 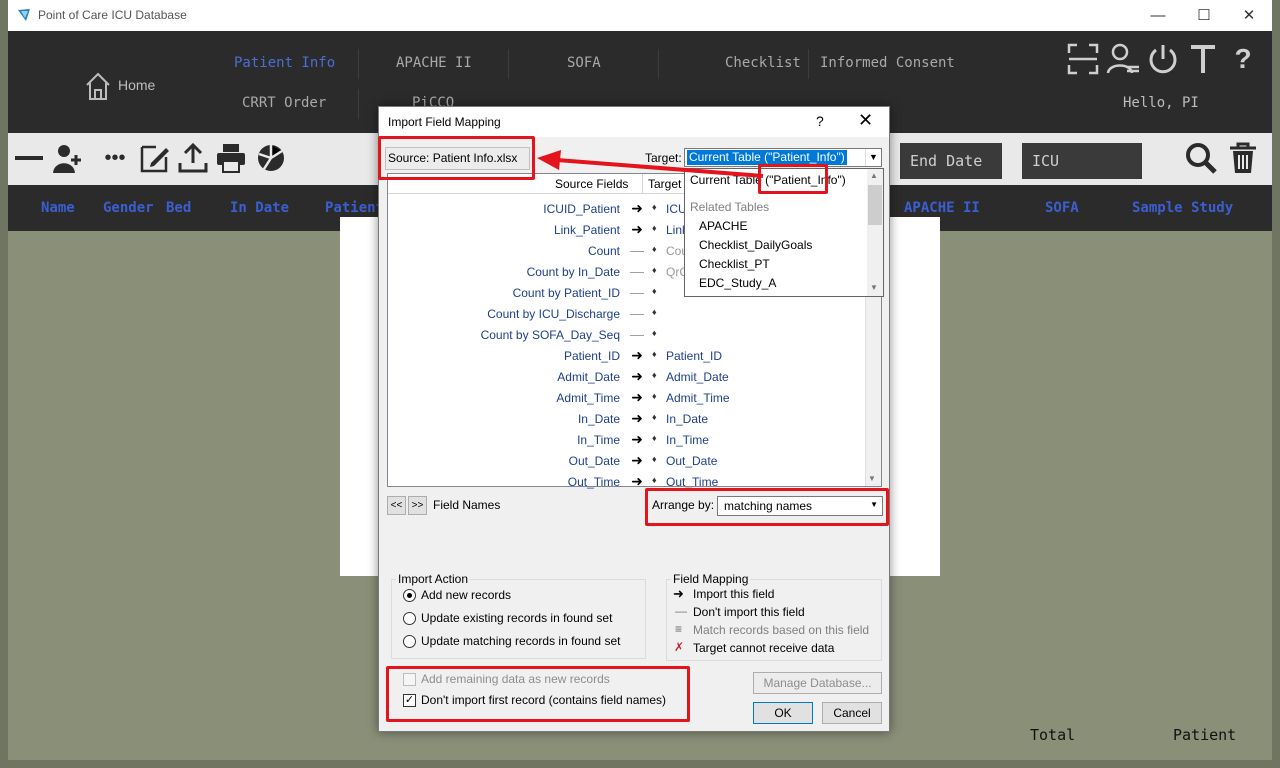 I want to click on maximize-button: ☐, so click(x=1204, y=15).